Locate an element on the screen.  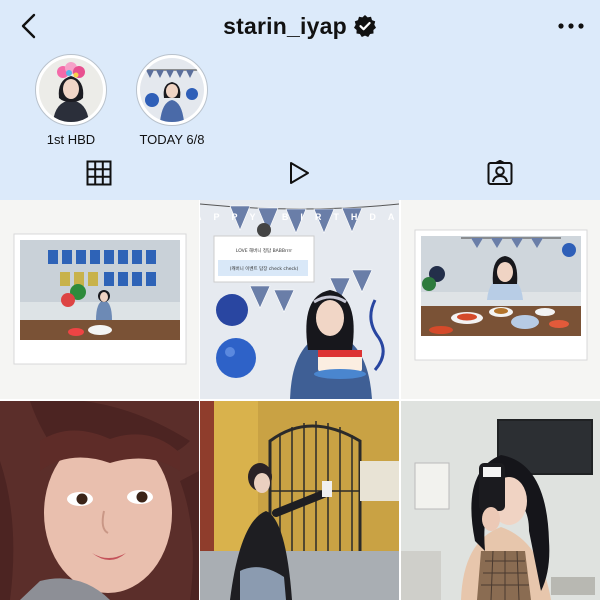
more-options-button is located at coordinates (571, 26).